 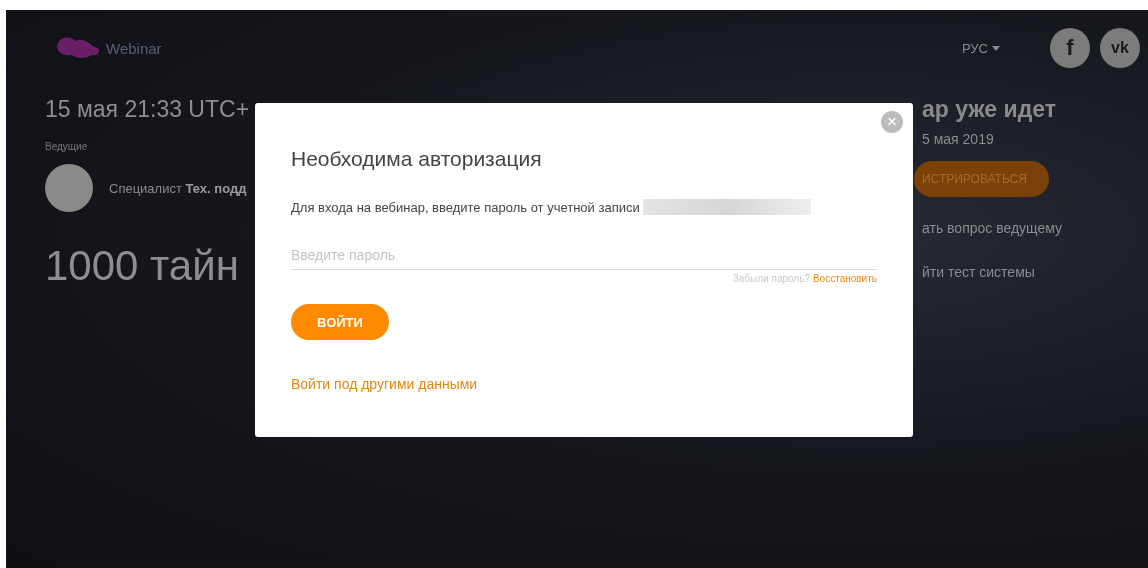 I want to click on side-link: йти тест системы, so click(x=978, y=272).